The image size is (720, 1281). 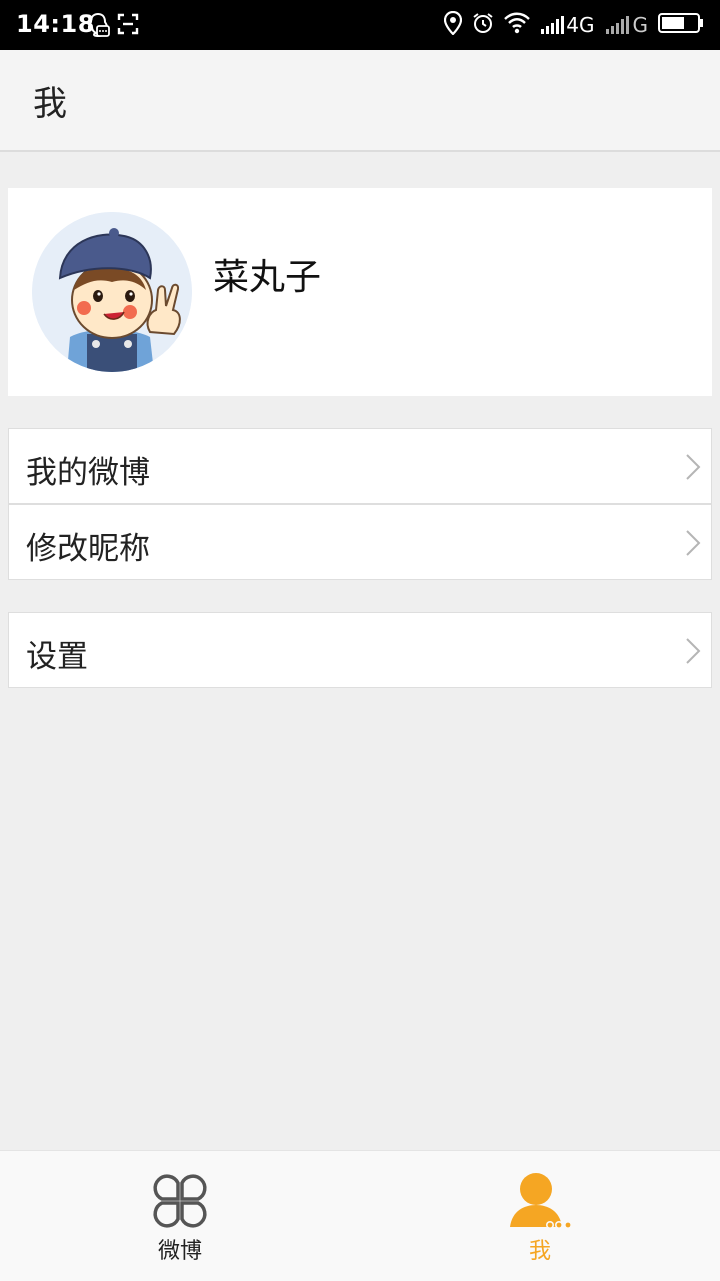 What do you see at coordinates (483, 25) in the screenshot?
I see `alarm-icon` at bounding box center [483, 25].